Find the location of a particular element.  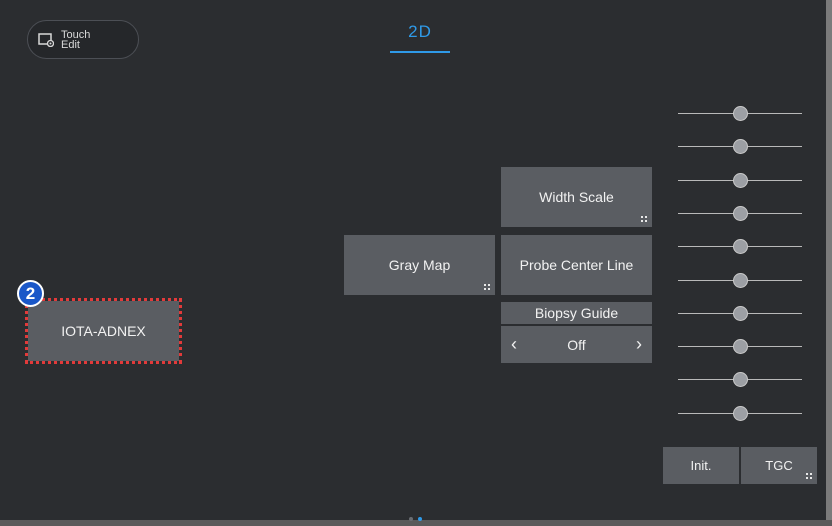

touch-edit-button: Touch Edit is located at coordinates (83, 39).